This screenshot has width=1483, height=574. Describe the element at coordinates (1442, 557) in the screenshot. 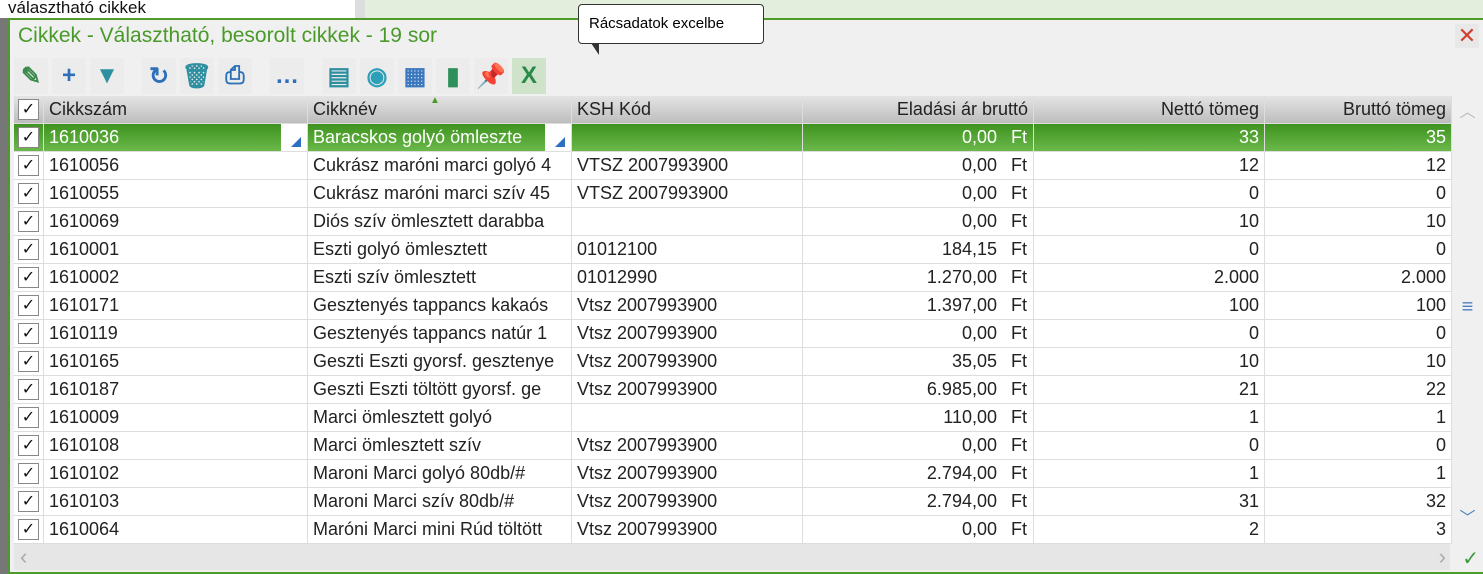

I see `scroll-right-icon: ›` at that location.